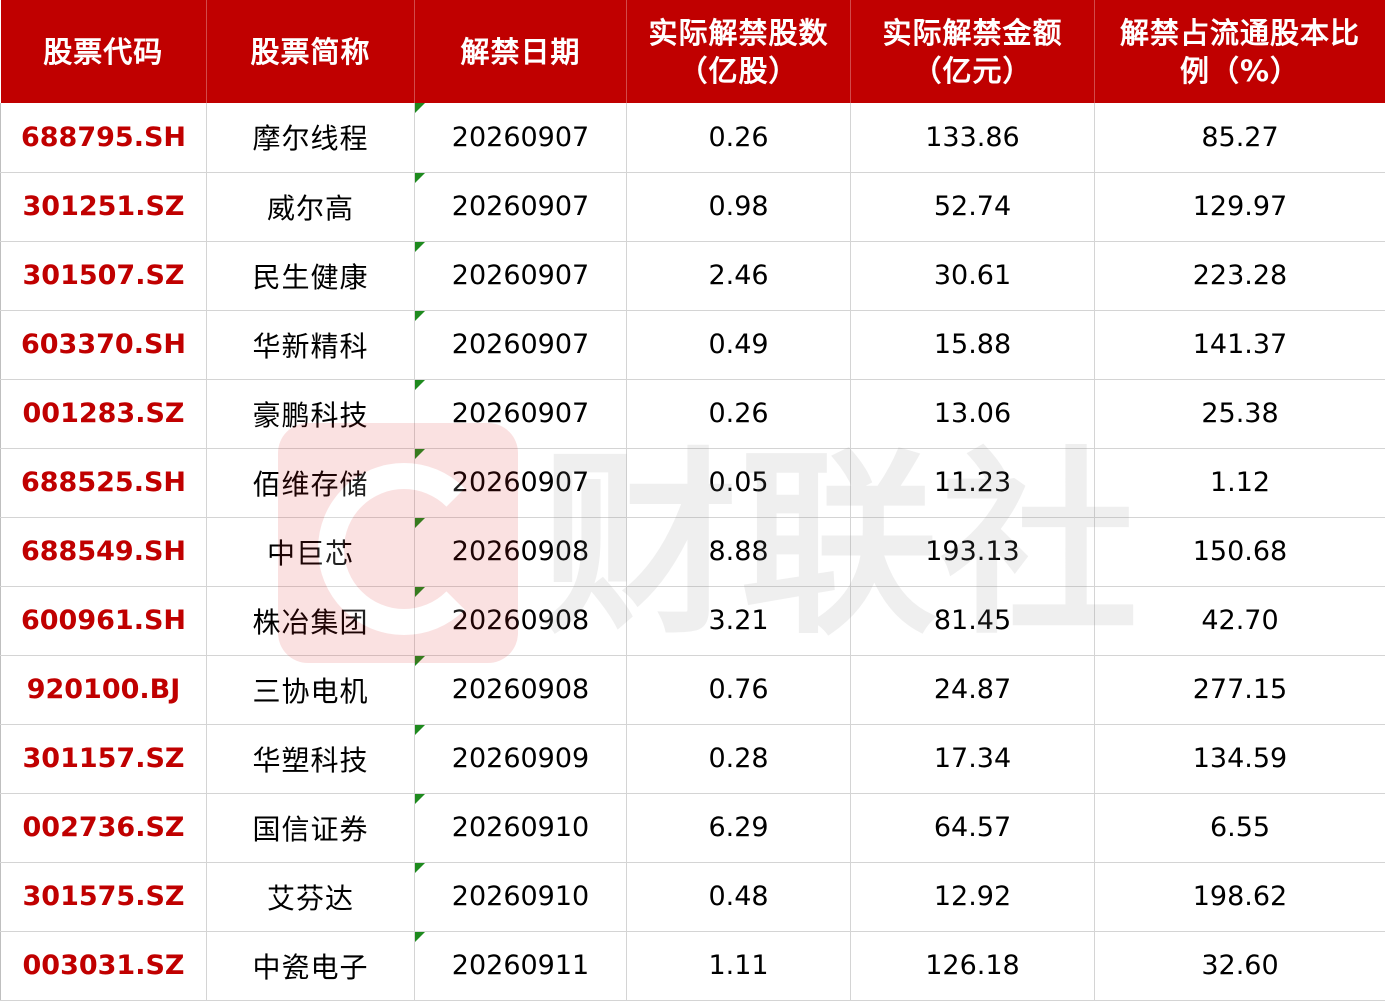 The image size is (1385, 1001). Describe the element at coordinates (311, 689) in the screenshot. I see `cell-stock-name: 三协电机` at that location.